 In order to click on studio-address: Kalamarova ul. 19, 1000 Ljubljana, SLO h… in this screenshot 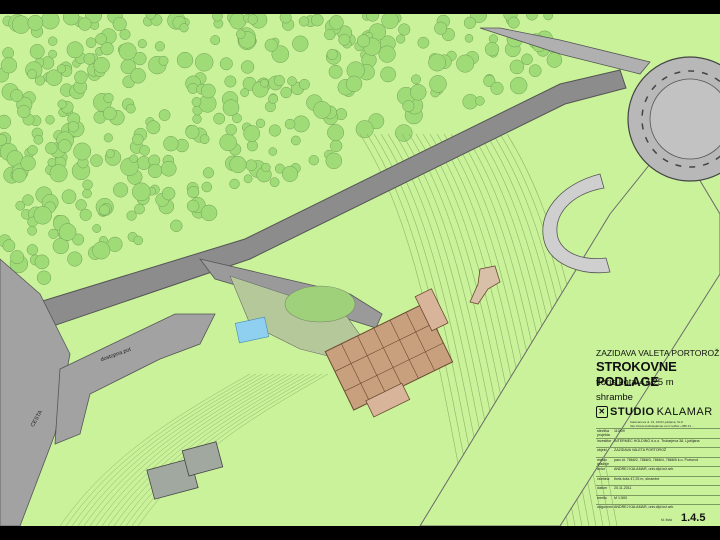, I will do `click(675, 424)`.